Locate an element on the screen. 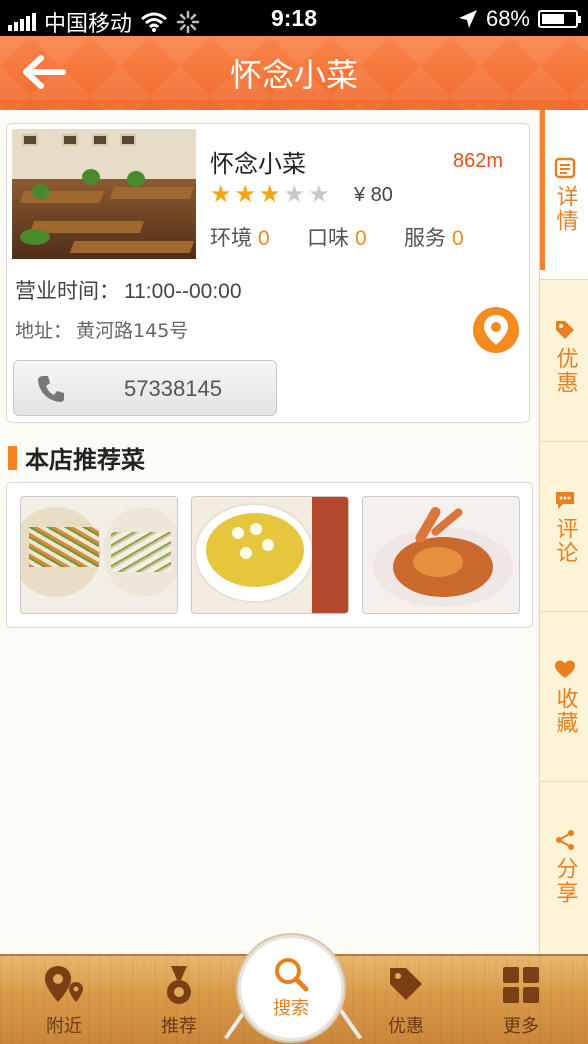  tab-more: 更多 is located at coordinates (521, 1002).